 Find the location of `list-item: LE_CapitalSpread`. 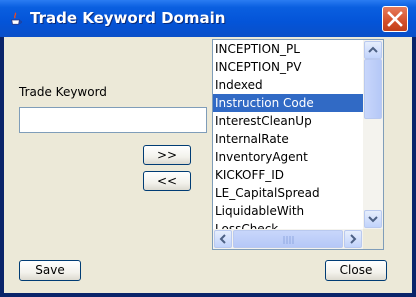

list-item: LE_CapitalSpread is located at coordinates (288, 193).